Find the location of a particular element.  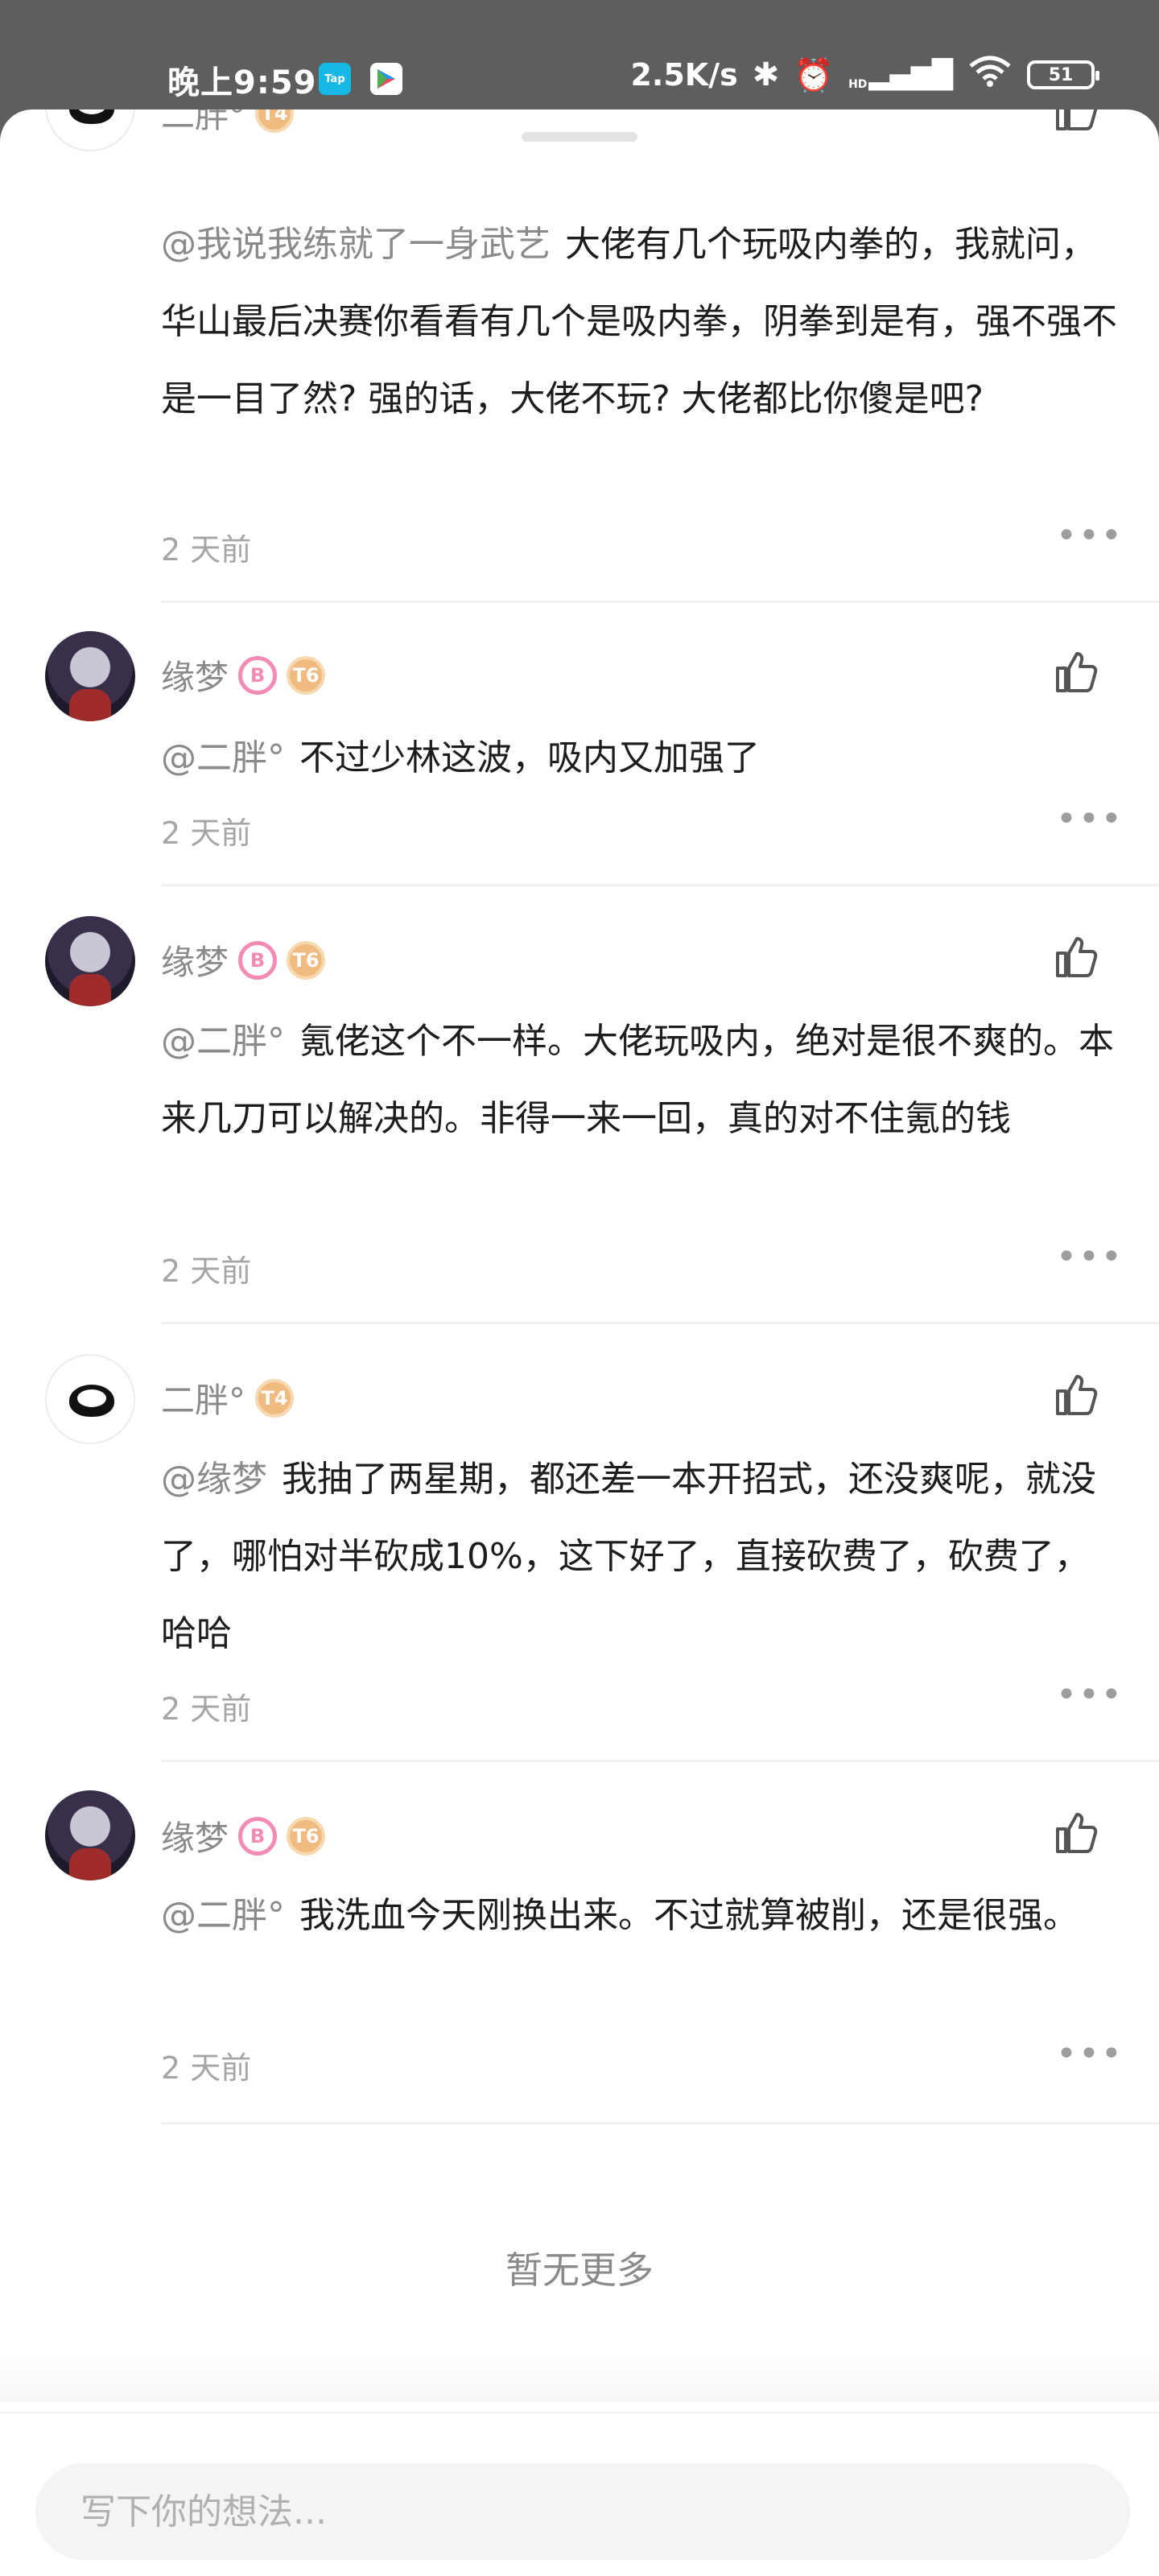

cellular-signal-icon: HD ▂▄▆█ is located at coordinates (900, 75).